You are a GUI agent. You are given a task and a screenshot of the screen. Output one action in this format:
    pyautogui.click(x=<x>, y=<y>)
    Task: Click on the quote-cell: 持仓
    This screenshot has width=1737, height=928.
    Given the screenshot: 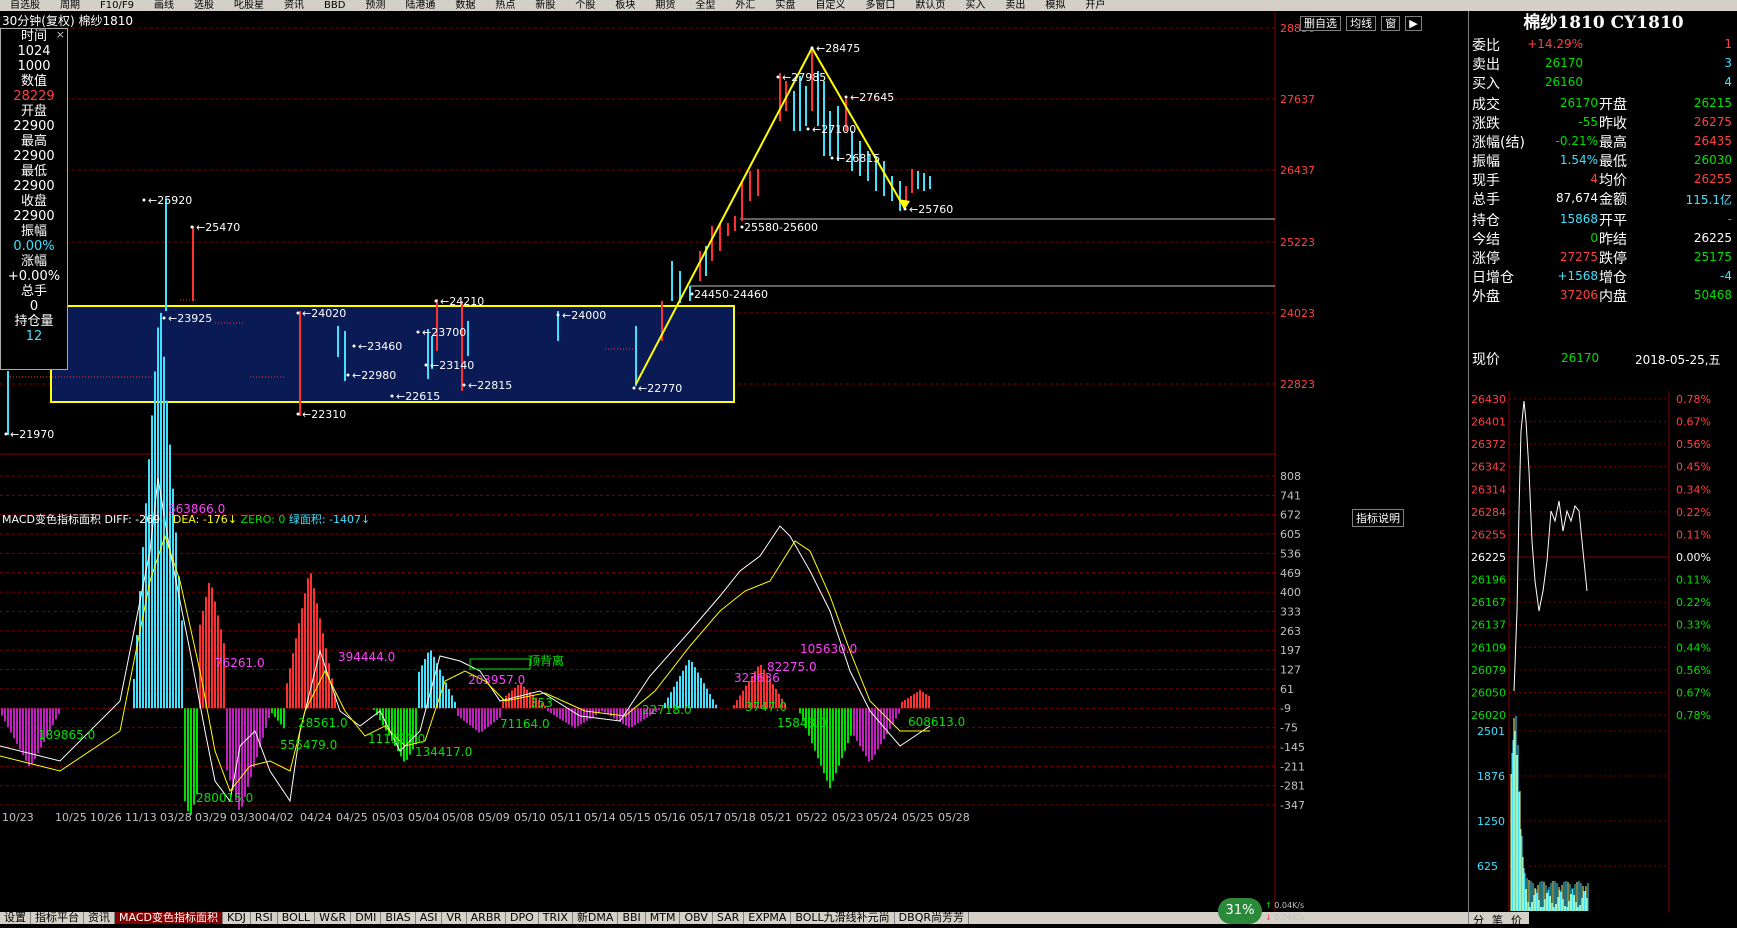 What is the action you would take?
    pyautogui.click(x=1486, y=221)
    